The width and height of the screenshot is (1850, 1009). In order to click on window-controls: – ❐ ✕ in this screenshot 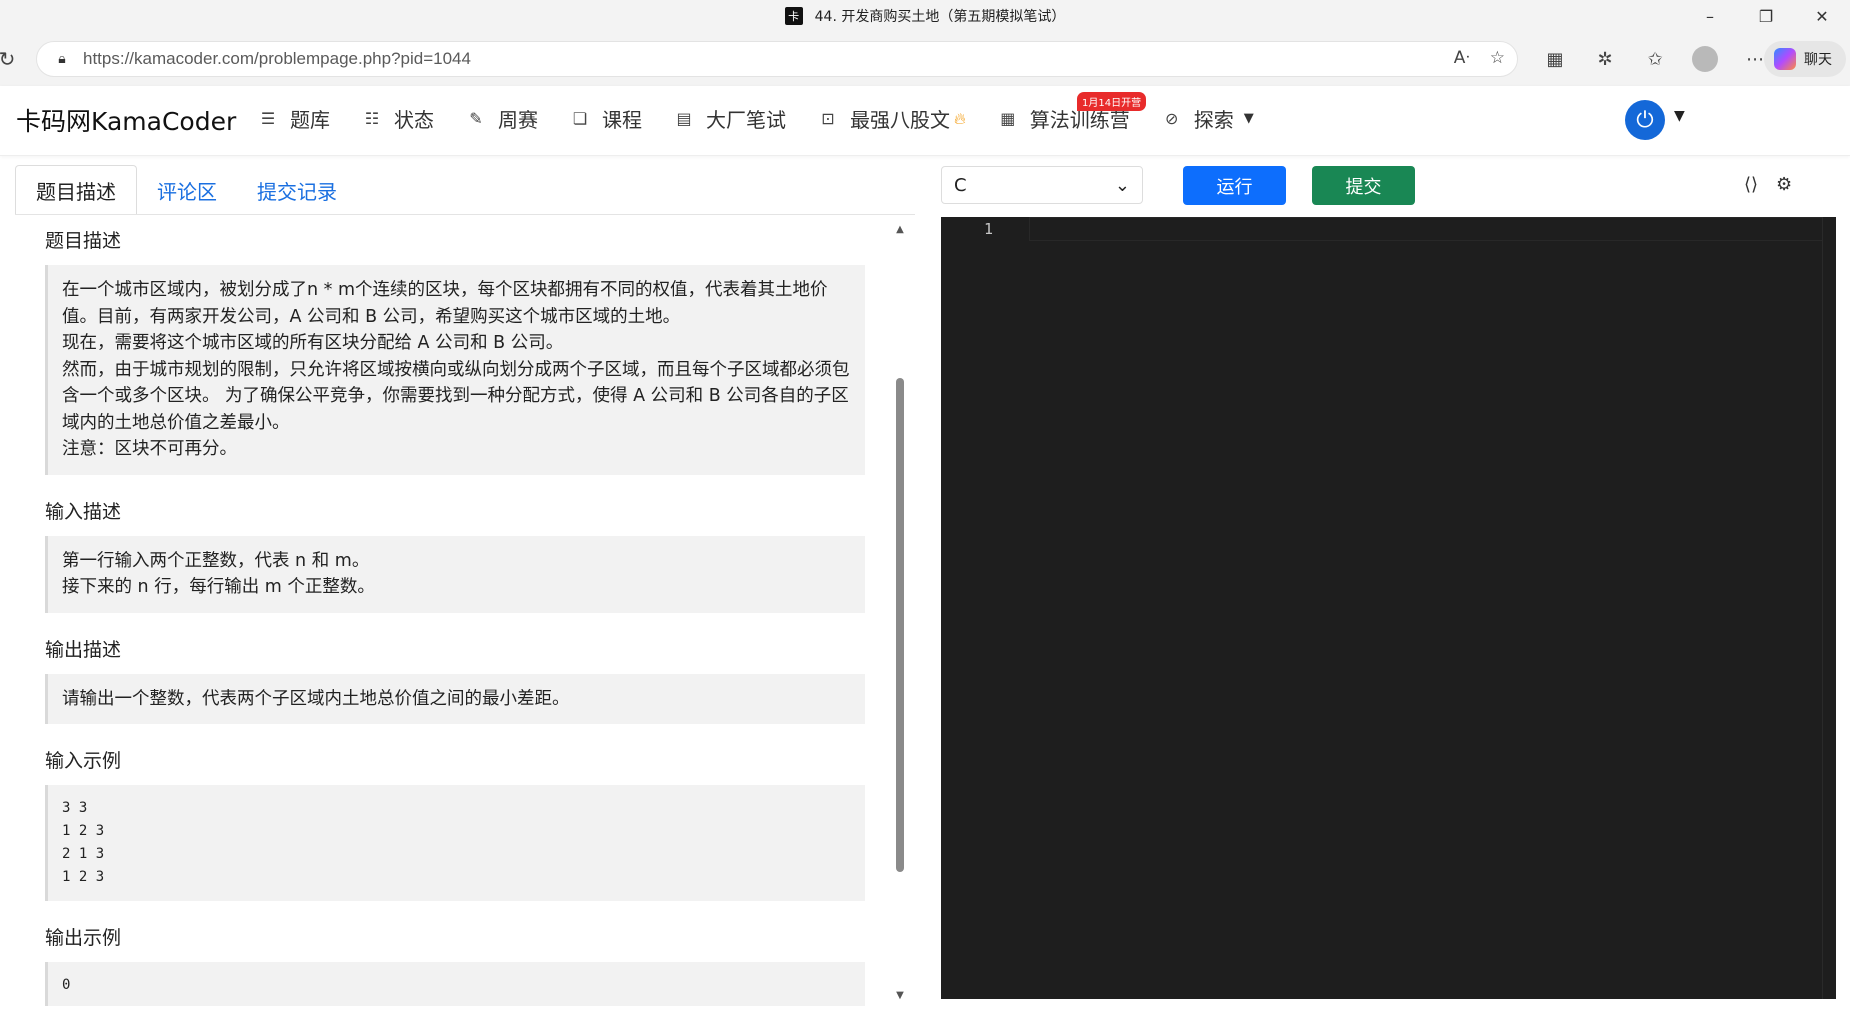, I will do `click(1766, 16)`.